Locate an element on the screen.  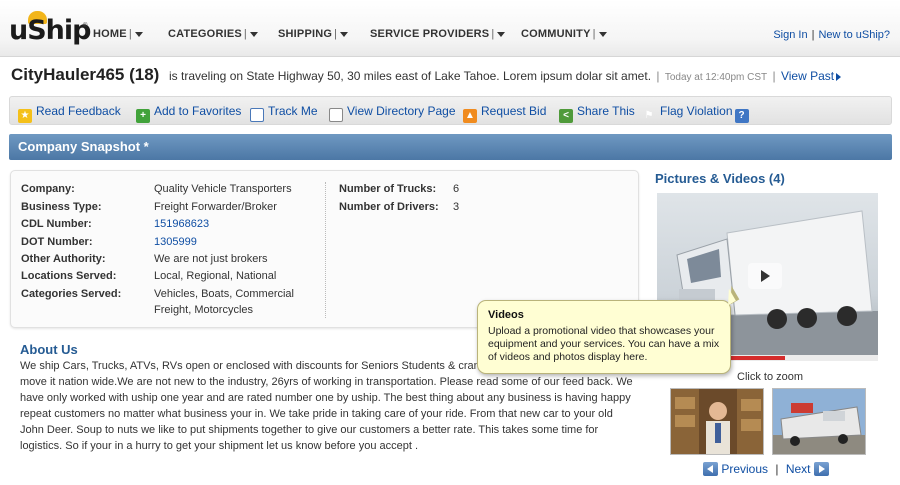
share-icon: < is located at coordinates (566, 116).